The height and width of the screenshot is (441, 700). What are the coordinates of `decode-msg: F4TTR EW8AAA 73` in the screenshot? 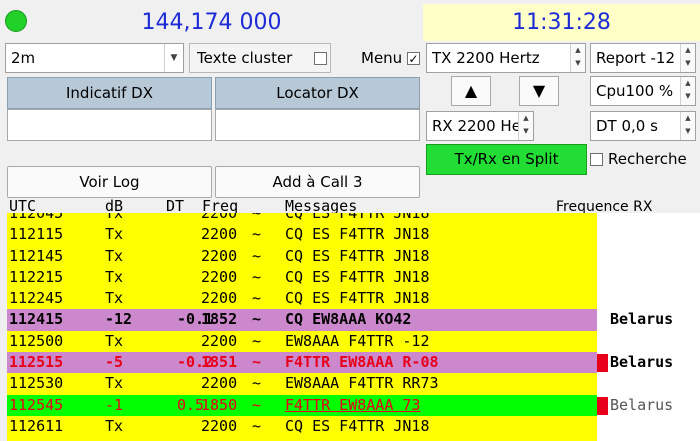 It's located at (353, 404).